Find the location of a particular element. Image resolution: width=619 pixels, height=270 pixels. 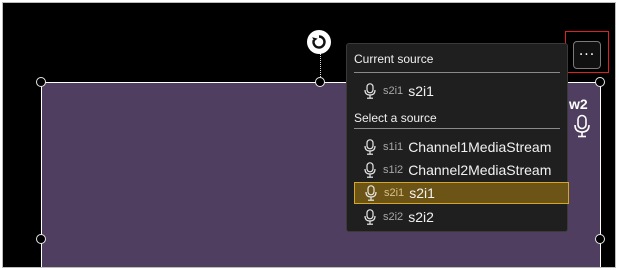

current-source-item: s2i1 s2i1 is located at coordinates (461, 91).